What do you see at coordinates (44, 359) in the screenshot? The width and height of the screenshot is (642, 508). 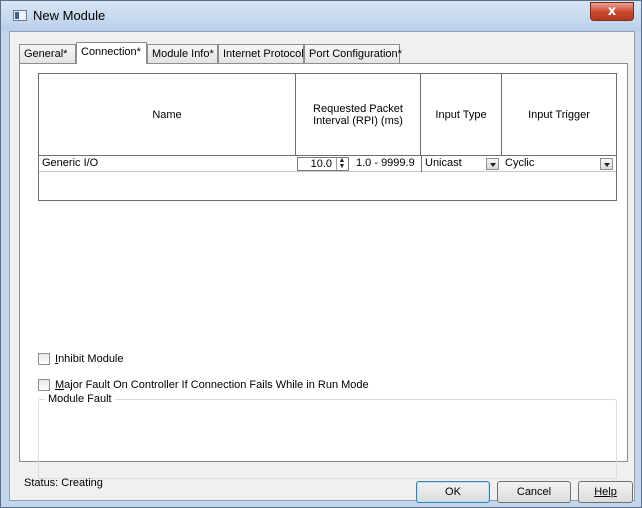 I see `inhibit-module-checkbox` at bounding box center [44, 359].